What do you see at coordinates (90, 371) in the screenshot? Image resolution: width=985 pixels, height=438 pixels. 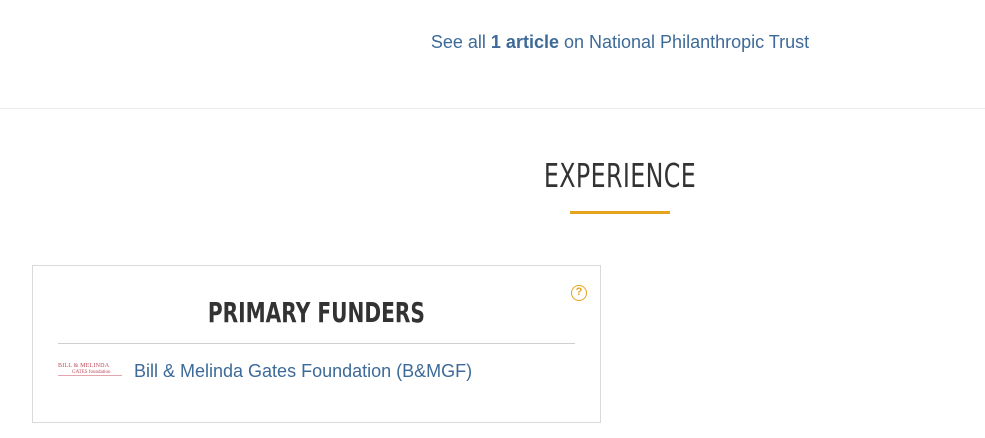 I see `gates-foundation-logo: BILL & MELINDA GATES foundation` at bounding box center [90, 371].